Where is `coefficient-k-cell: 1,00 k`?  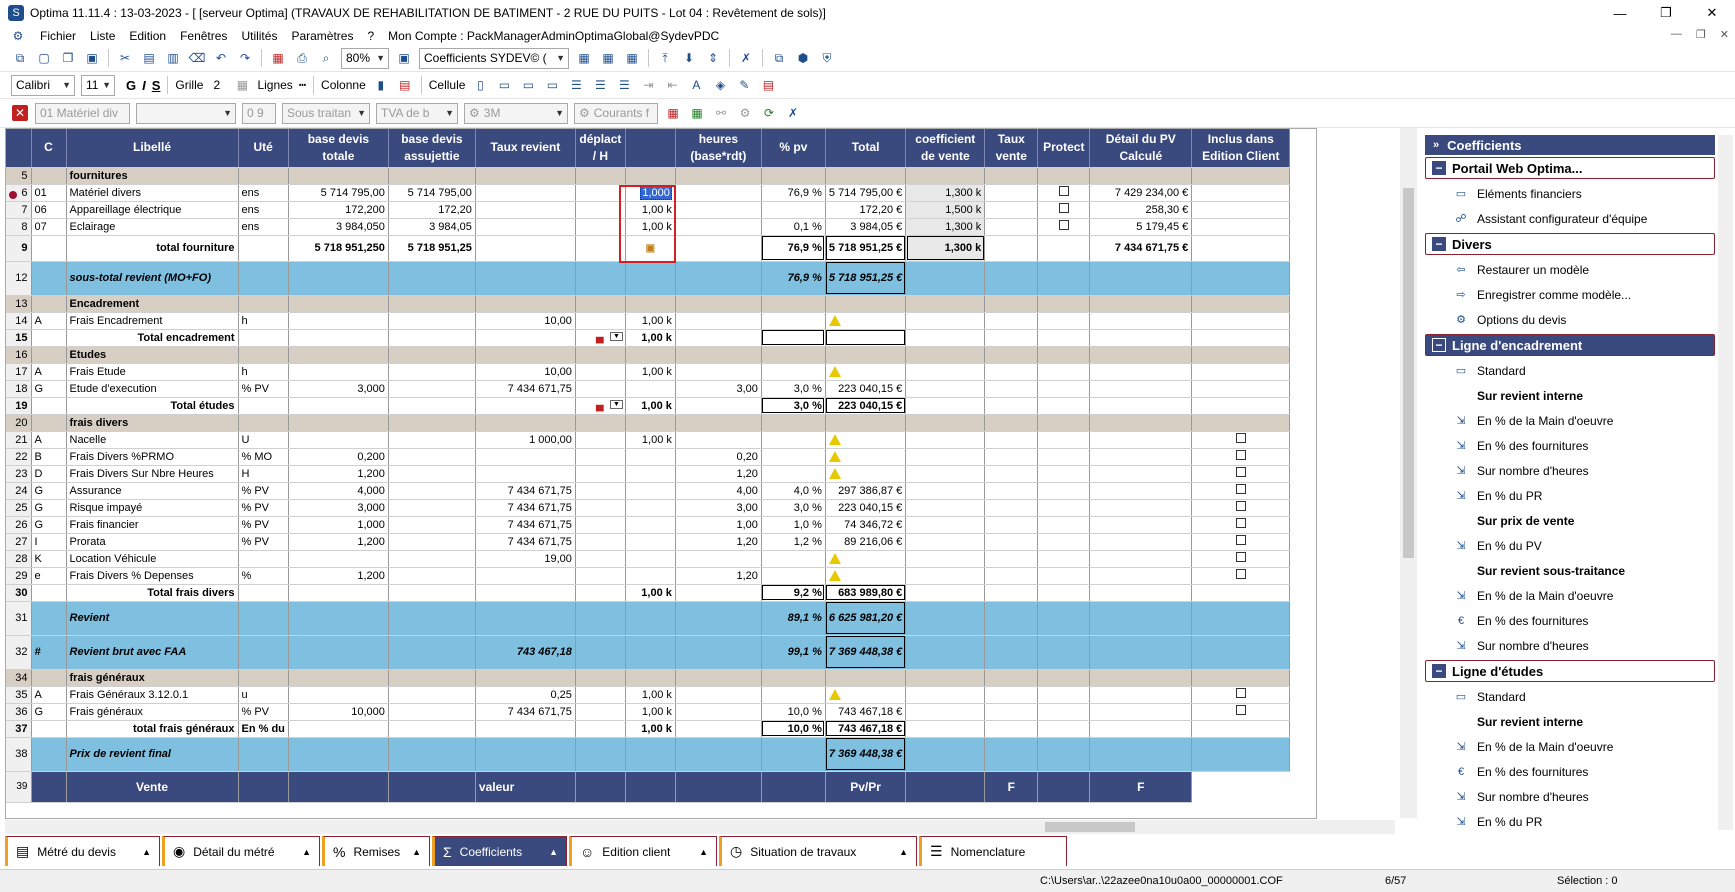
coefficient-k-cell: 1,00 k is located at coordinates (650, 593).